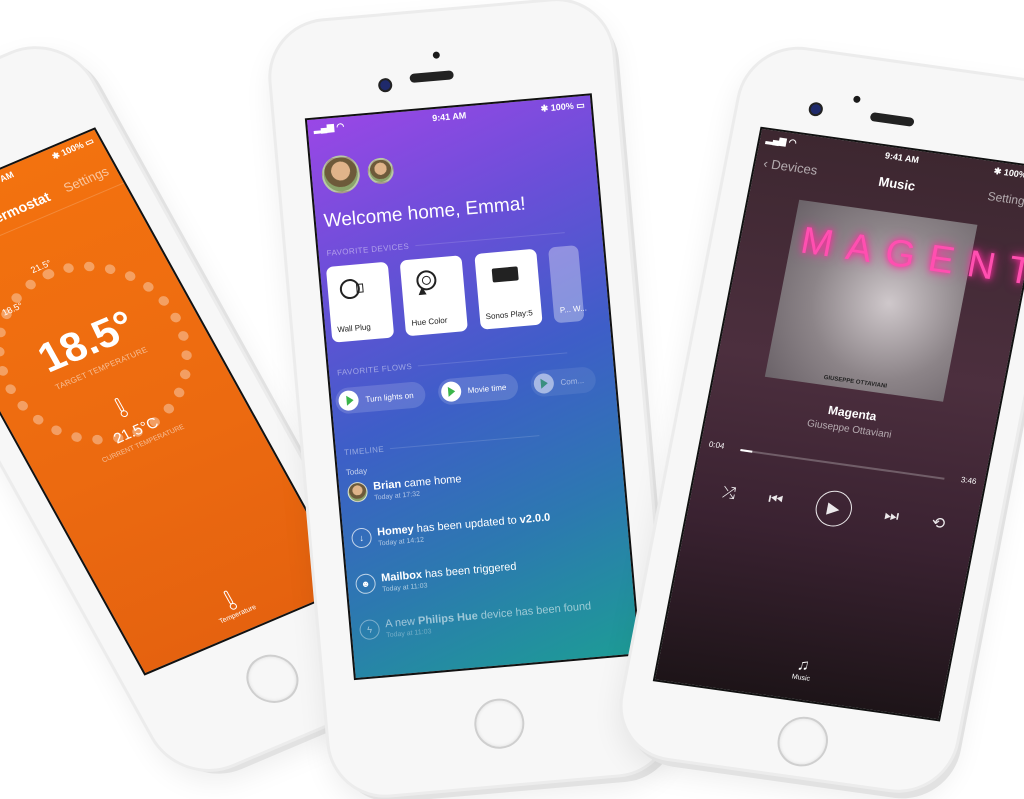 This screenshot has height=799, width=1024. I want to click on speaker-icon, so click(505, 274).